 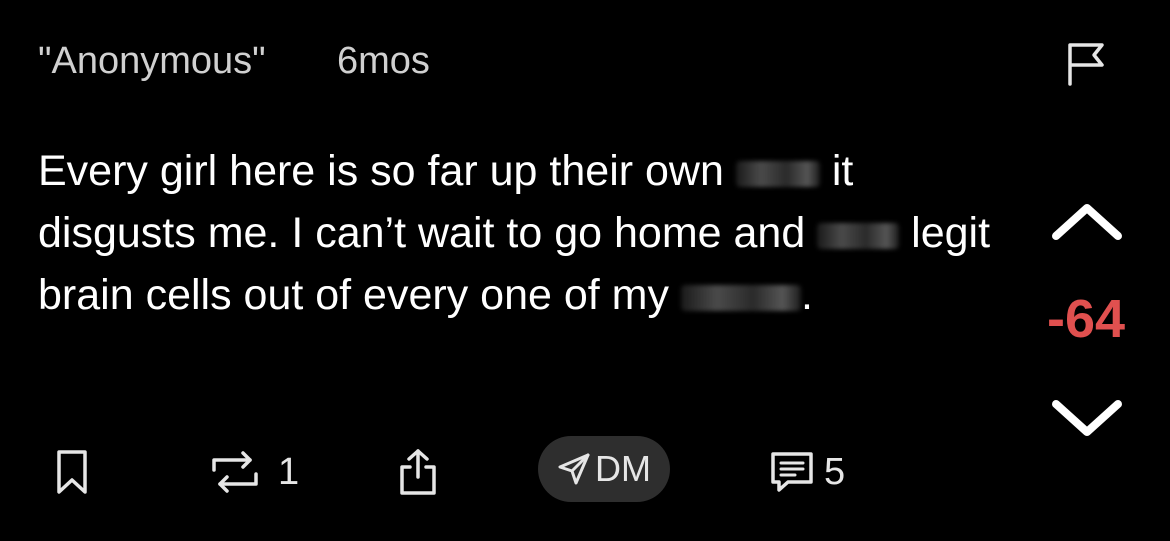 I want to click on author-name: "Anonymous", so click(x=152, y=61).